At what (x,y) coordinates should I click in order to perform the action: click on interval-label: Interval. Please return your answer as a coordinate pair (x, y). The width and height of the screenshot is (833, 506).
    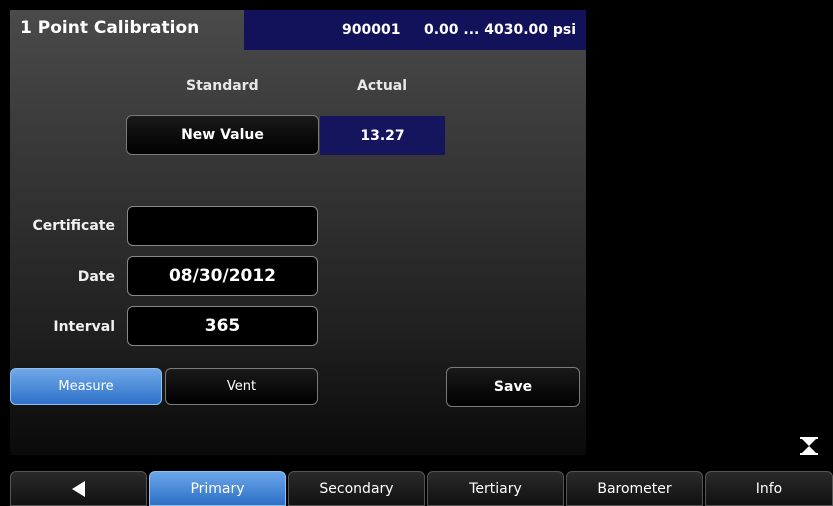
    Looking at the image, I should click on (84, 327).